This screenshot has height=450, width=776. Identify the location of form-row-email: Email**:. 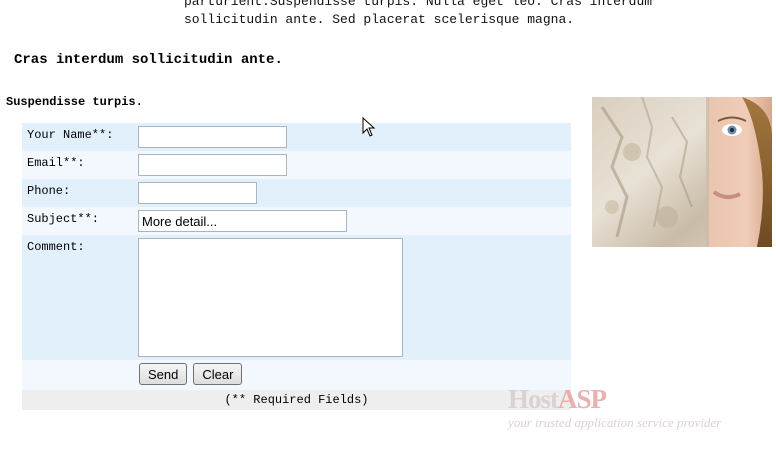
(296, 165).